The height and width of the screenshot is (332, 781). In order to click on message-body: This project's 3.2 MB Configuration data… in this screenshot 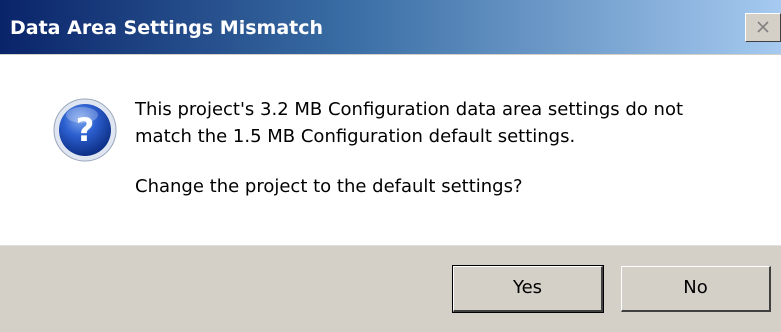, I will do `click(445, 123)`.